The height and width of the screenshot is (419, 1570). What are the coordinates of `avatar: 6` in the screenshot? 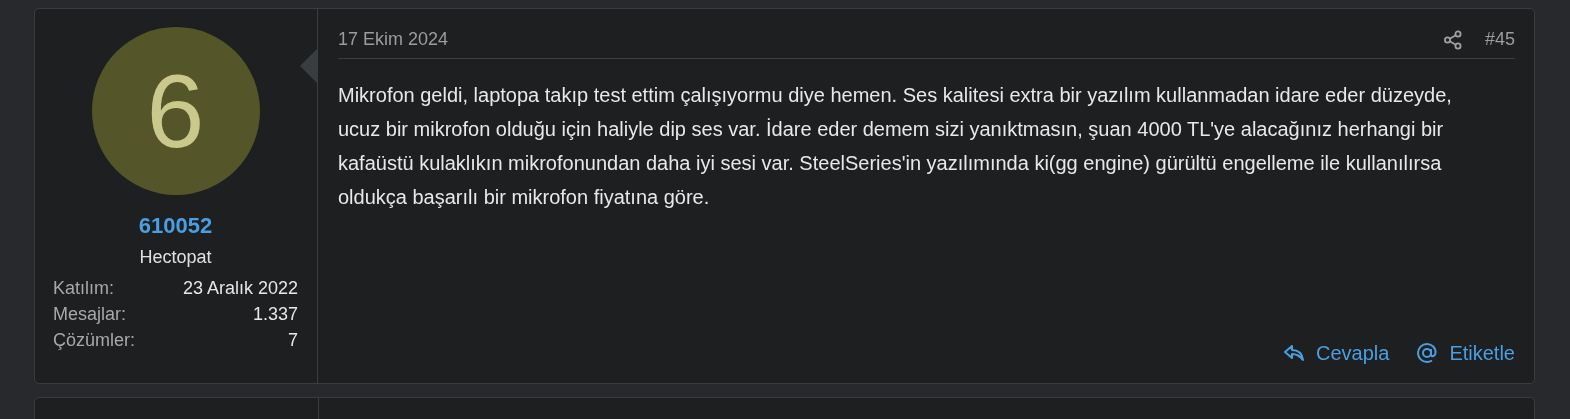 It's located at (175, 111).